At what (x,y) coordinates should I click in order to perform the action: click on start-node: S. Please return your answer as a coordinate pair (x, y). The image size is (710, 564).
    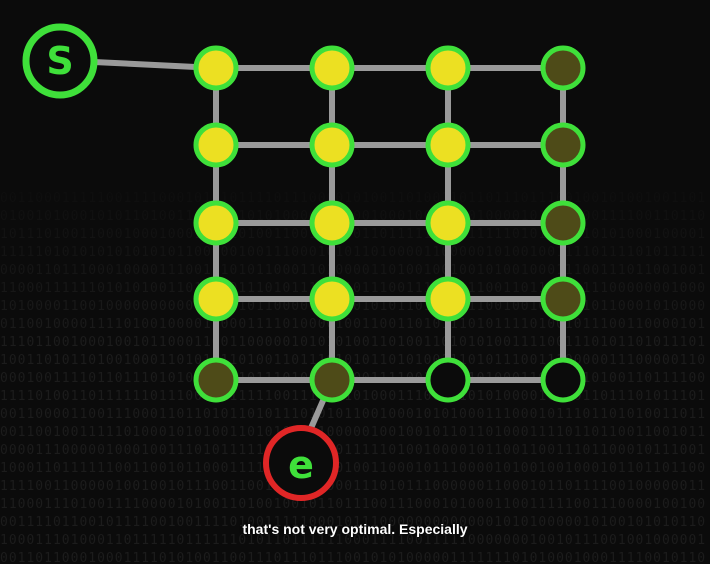
    Looking at the image, I should click on (60, 61).